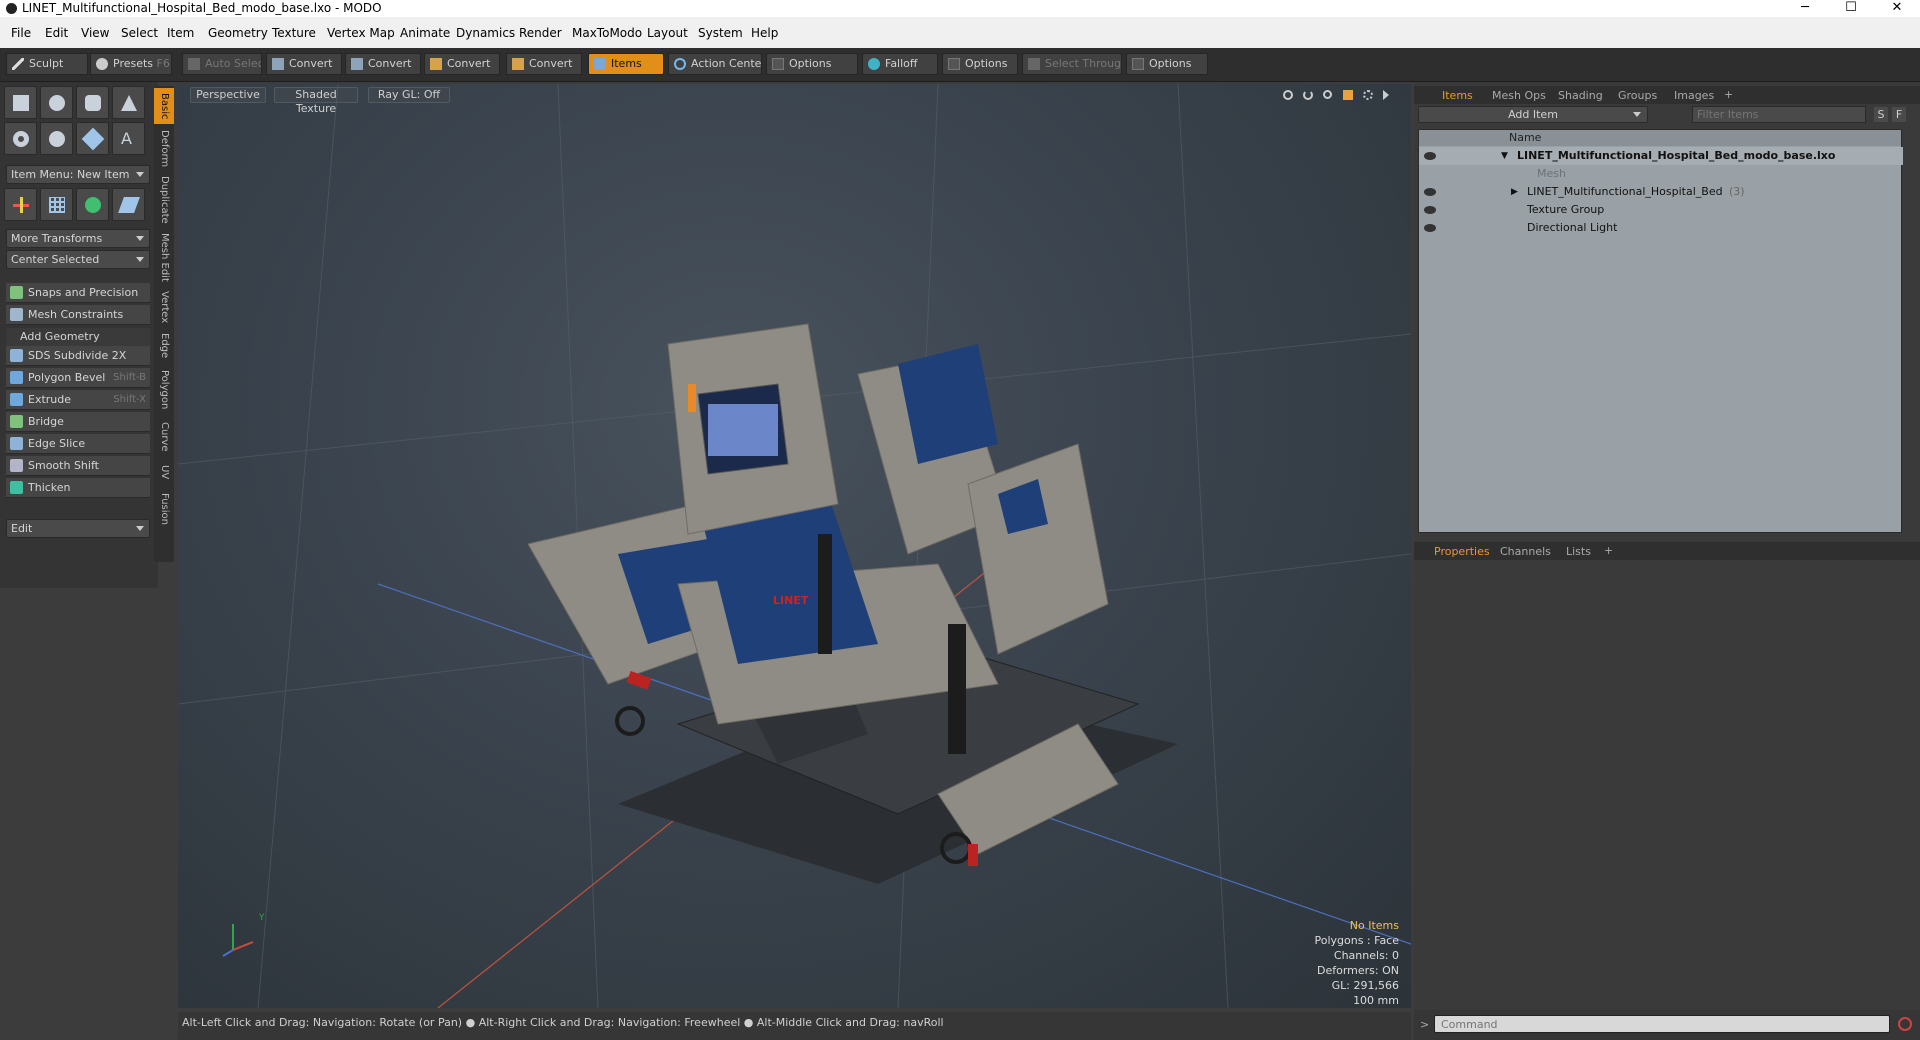 Image resolution: width=1920 pixels, height=1040 pixels. I want to click on options-button-1: Options, so click(812, 64).